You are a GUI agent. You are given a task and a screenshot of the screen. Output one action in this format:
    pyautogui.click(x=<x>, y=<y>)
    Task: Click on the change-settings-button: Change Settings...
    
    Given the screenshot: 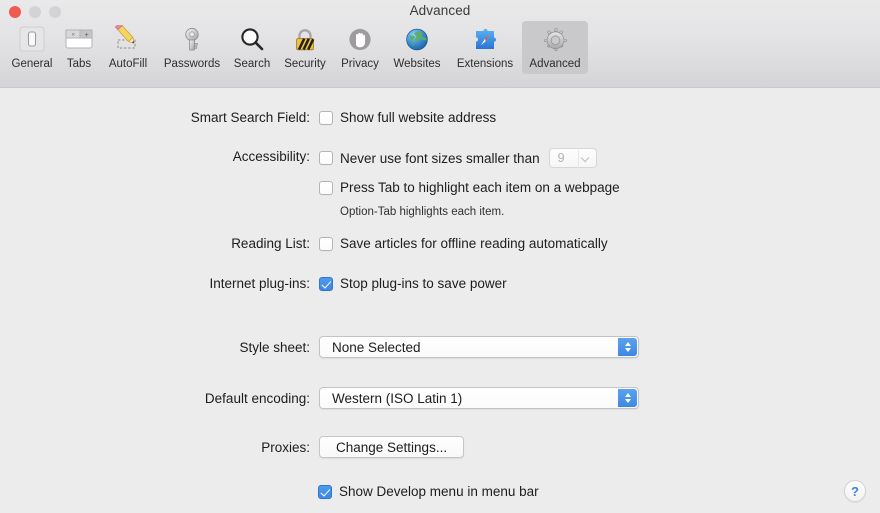 What is the action you would take?
    pyautogui.click(x=392, y=447)
    